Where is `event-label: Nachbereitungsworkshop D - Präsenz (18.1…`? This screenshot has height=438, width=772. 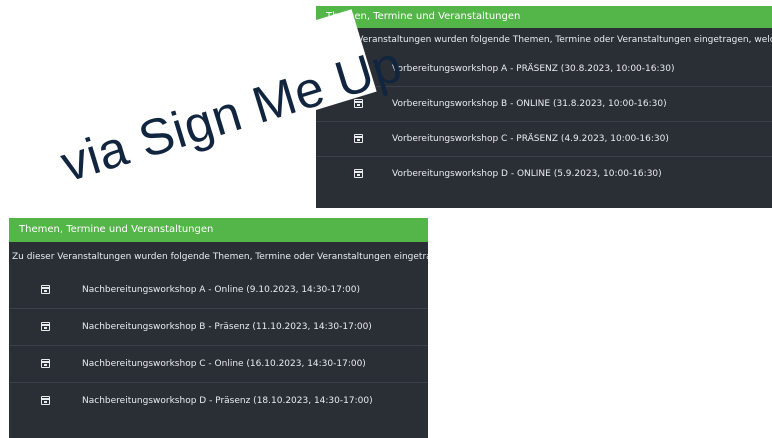 event-label: Nachbereitungsworkshop D - Präsenz (18.1… is located at coordinates (227, 401).